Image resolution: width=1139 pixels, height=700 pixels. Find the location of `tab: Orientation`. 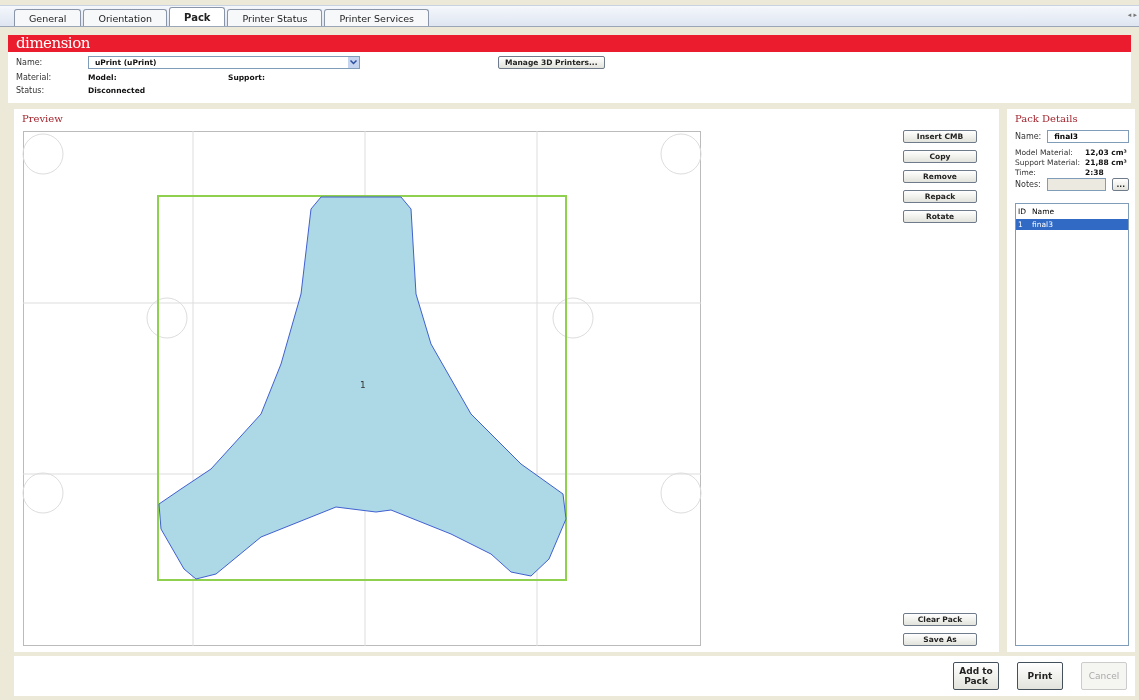

tab: Orientation is located at coordinates (125, 17).